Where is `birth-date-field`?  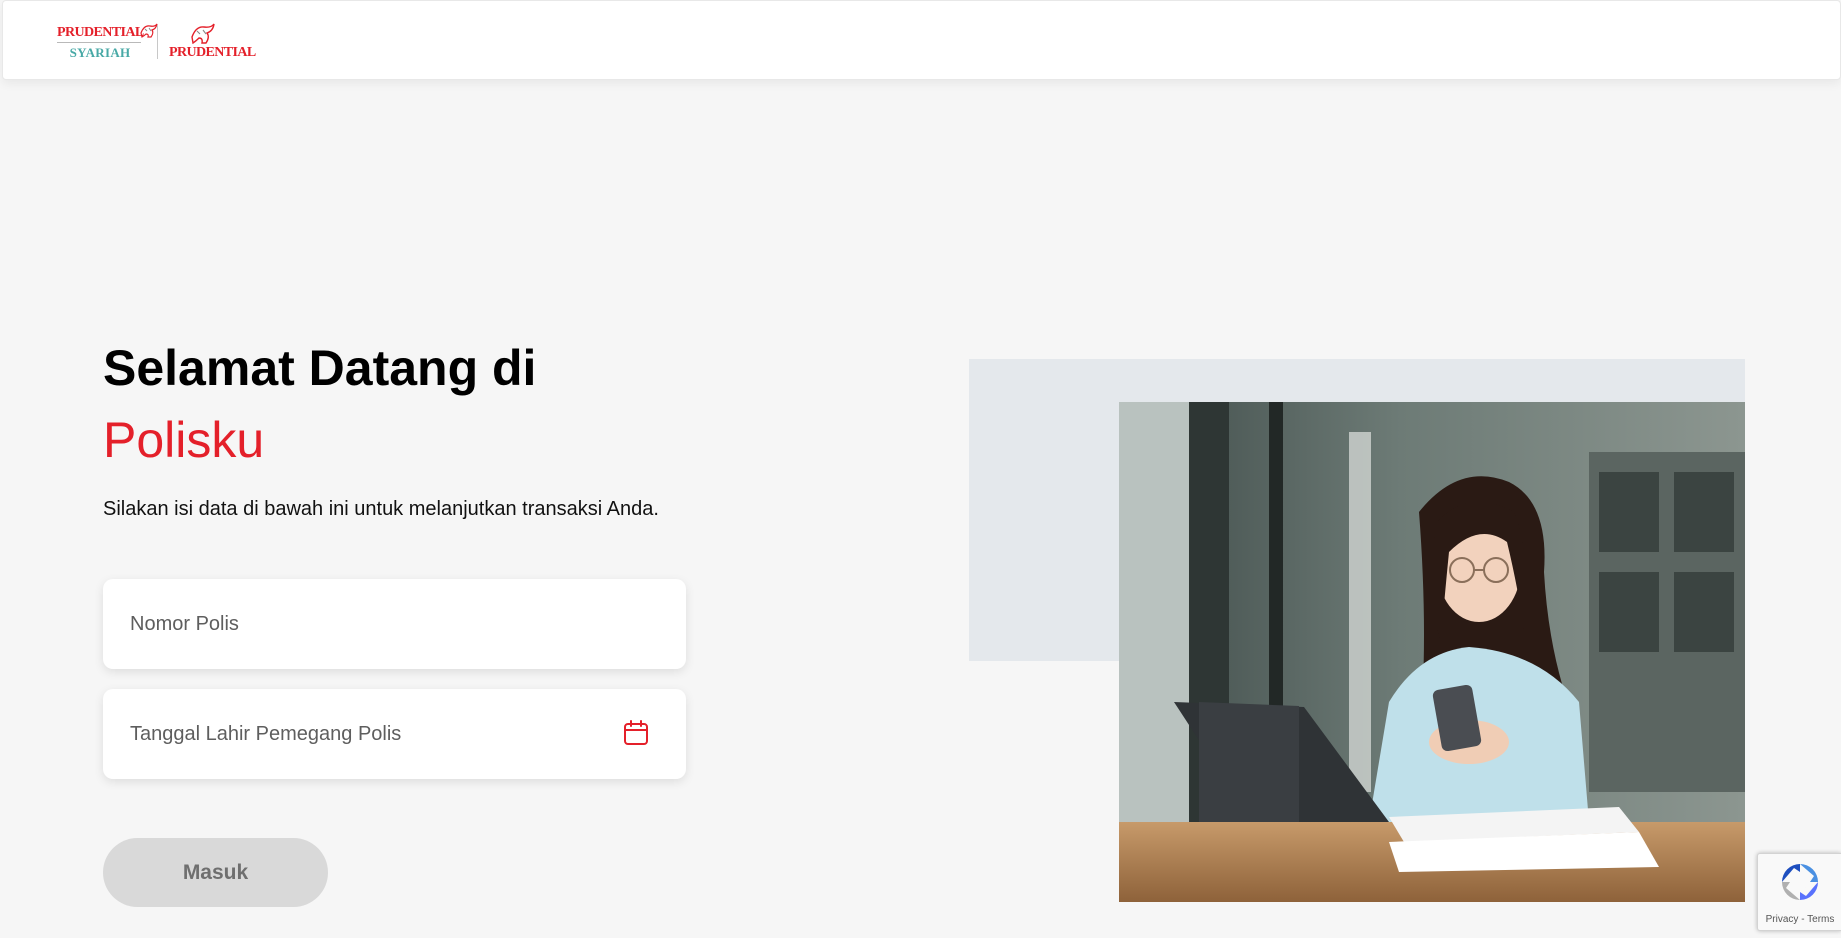 birth-date-field is located at coordinates (394, 734).